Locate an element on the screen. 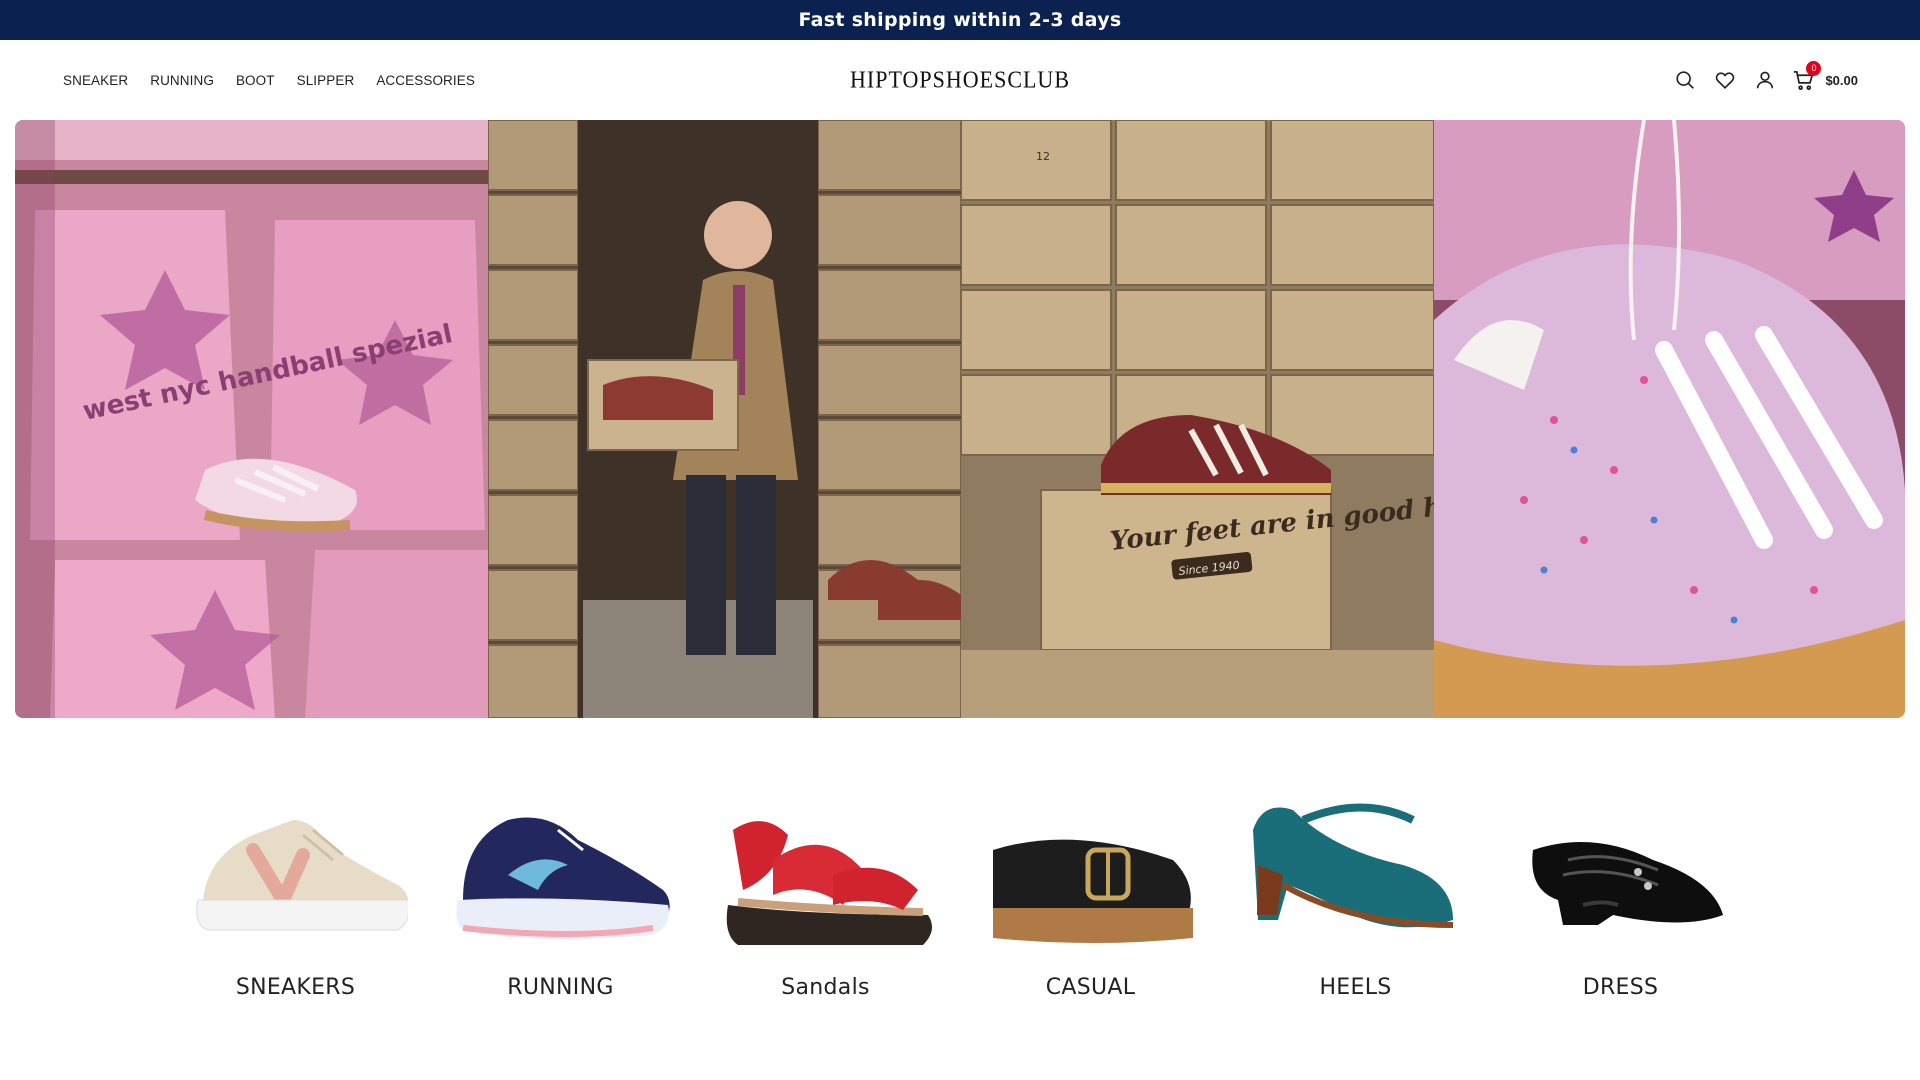 The width and height of the screenshot is (1920, 1080). header-actions: 0 $0.00 is located at coordinates (1758, 80).